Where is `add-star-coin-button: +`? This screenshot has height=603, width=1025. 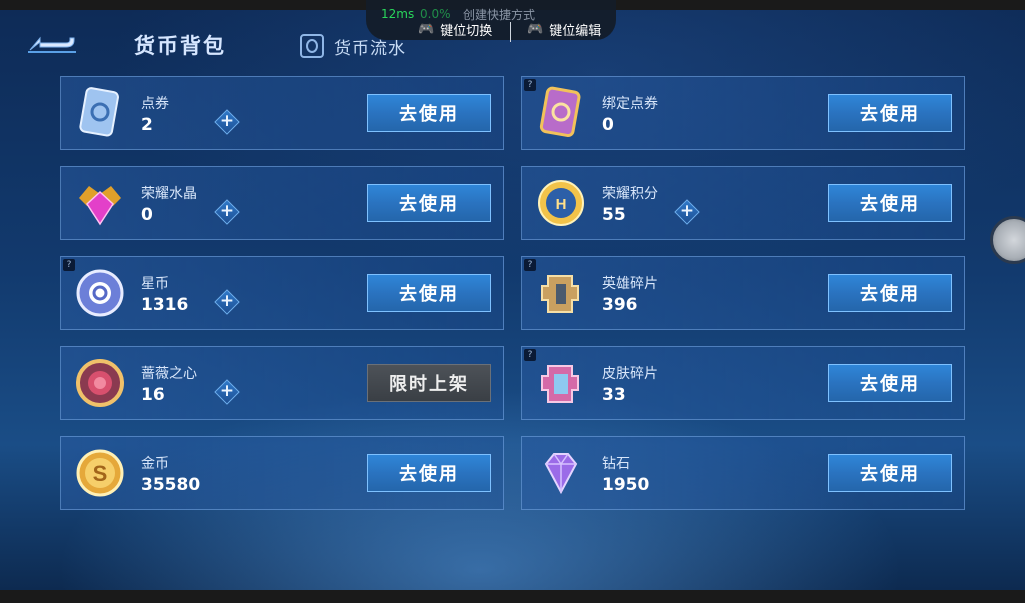 add-star-coin-button: + is located at coordinates (227, 302).